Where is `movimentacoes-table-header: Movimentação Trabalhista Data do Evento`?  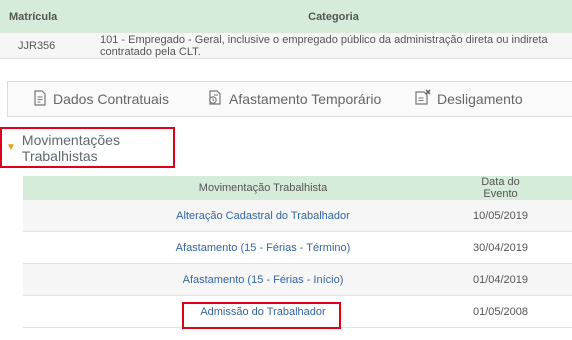 movimentacoes-table-header: Movimentação Trabalhista Data do Evento is located at coordinates (297, 188).